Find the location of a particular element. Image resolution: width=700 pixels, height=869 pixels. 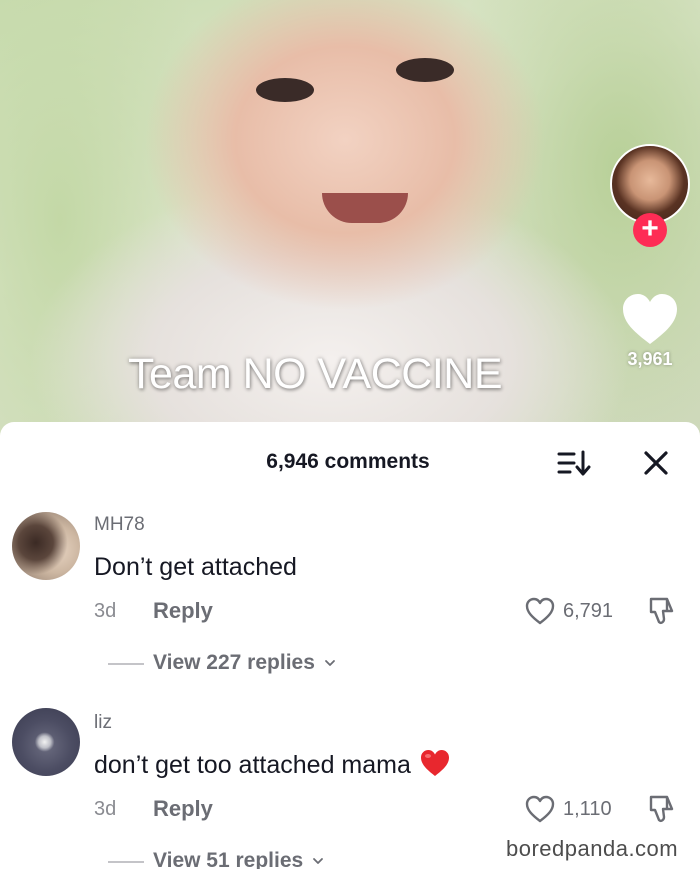

baby-mouth is located at coordinates (365, 208).